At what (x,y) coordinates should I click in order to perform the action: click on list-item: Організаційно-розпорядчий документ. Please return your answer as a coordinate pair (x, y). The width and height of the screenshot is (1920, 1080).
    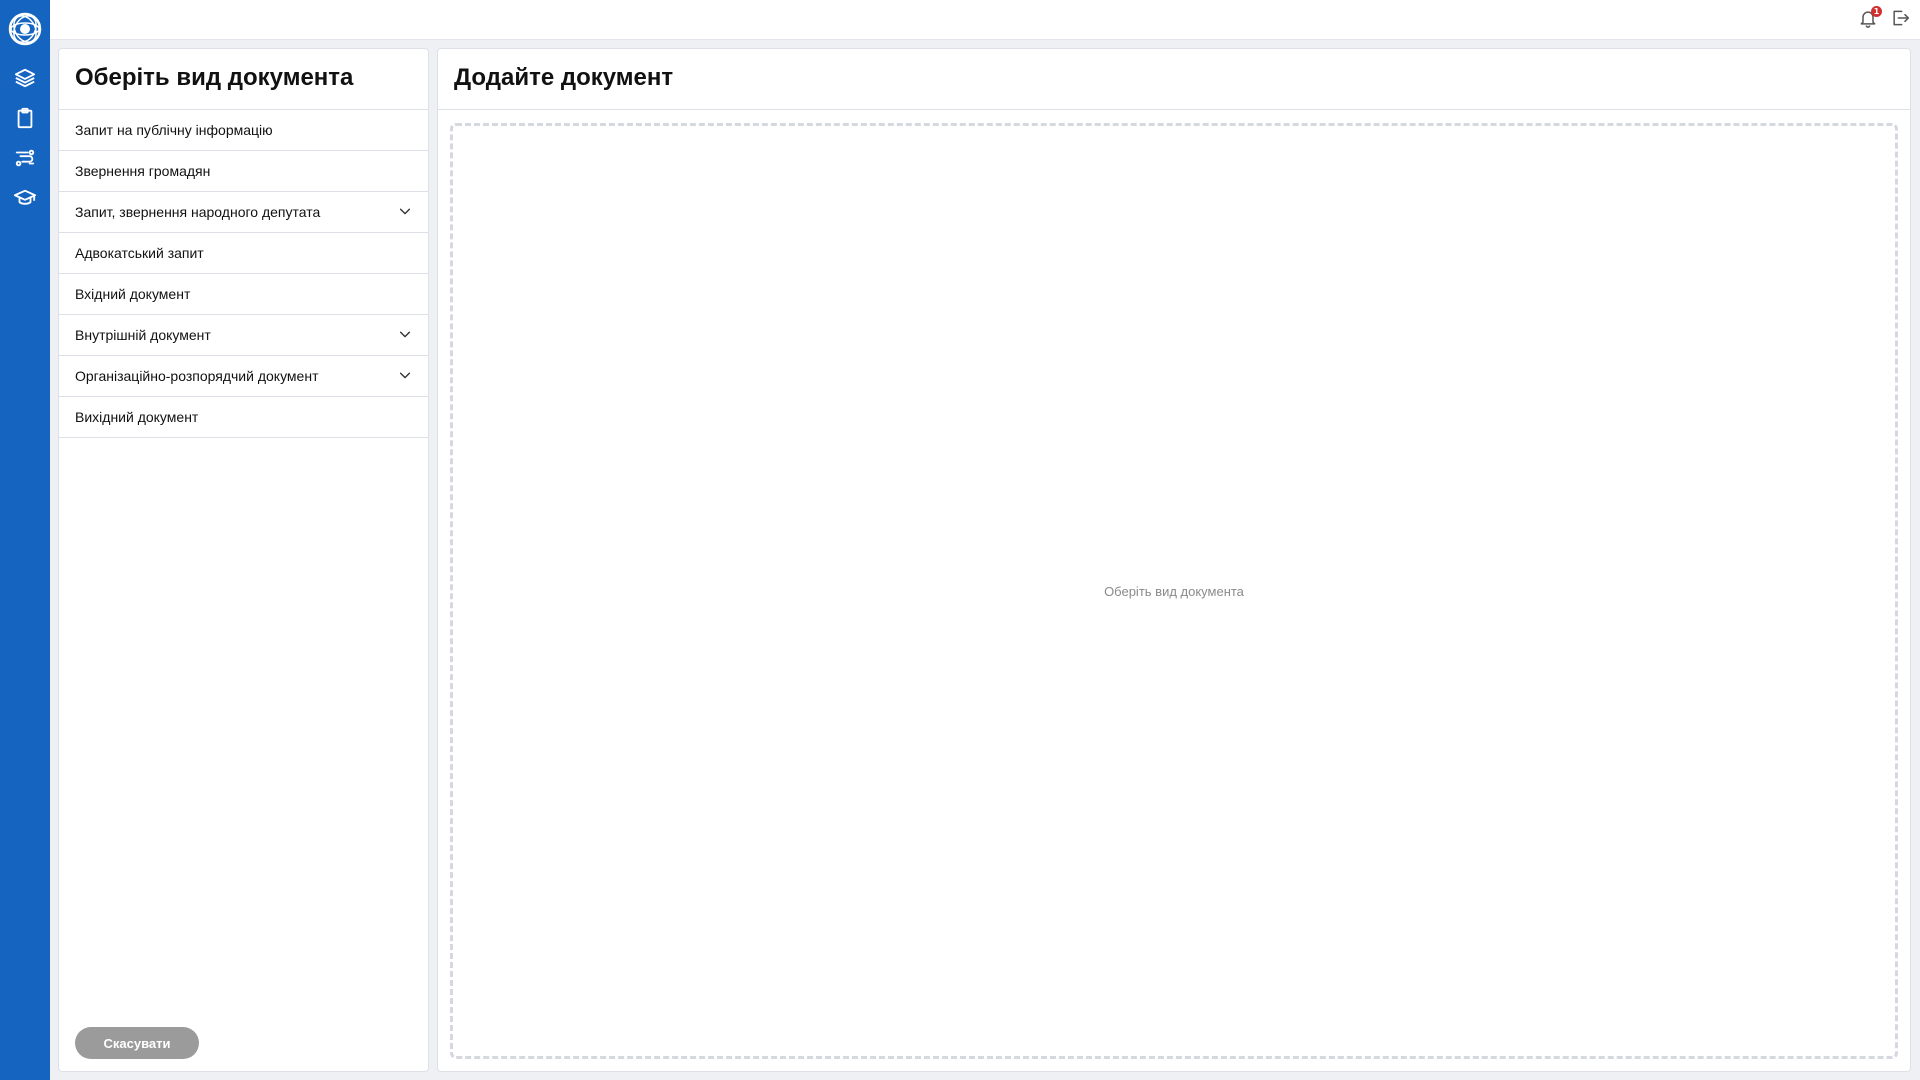
    Looking at the image, I should click on (243, 376).